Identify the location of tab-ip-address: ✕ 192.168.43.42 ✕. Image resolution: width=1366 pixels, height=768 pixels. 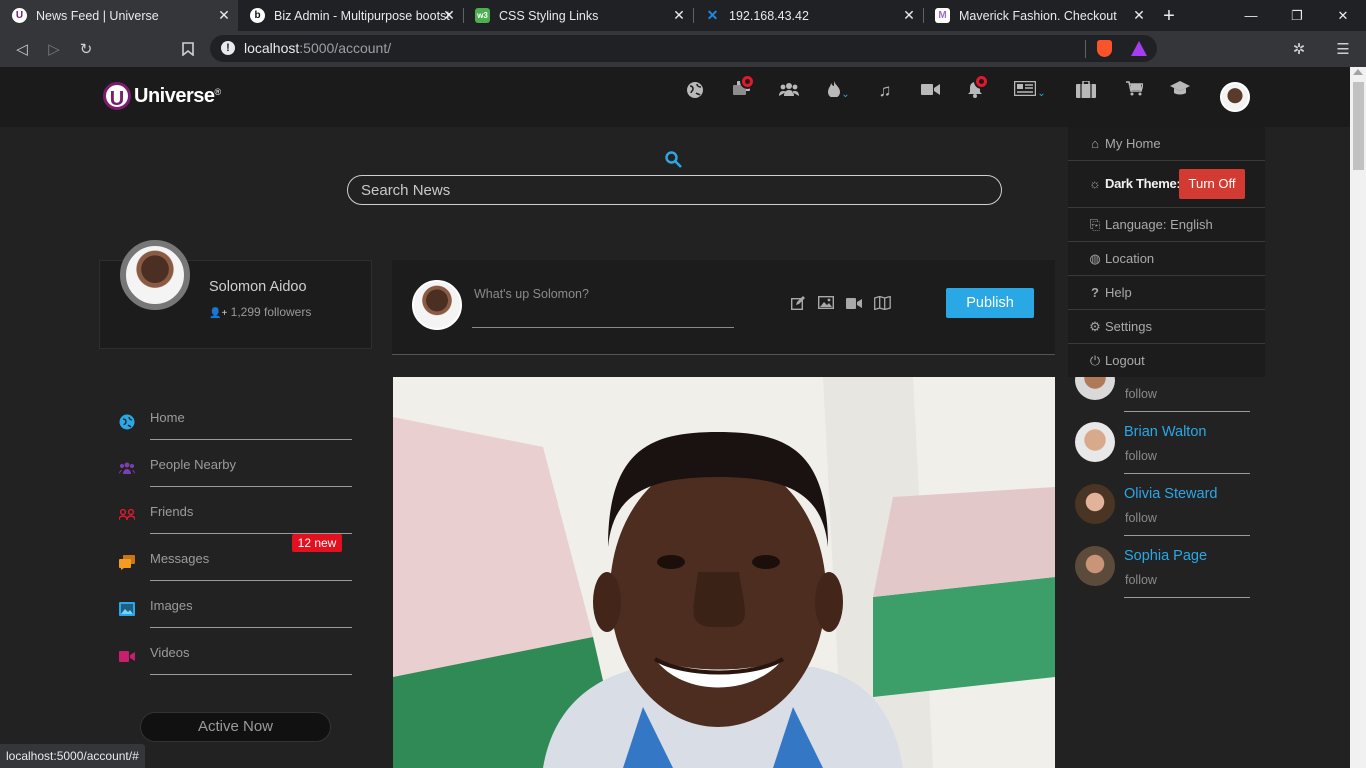
(808, 15).